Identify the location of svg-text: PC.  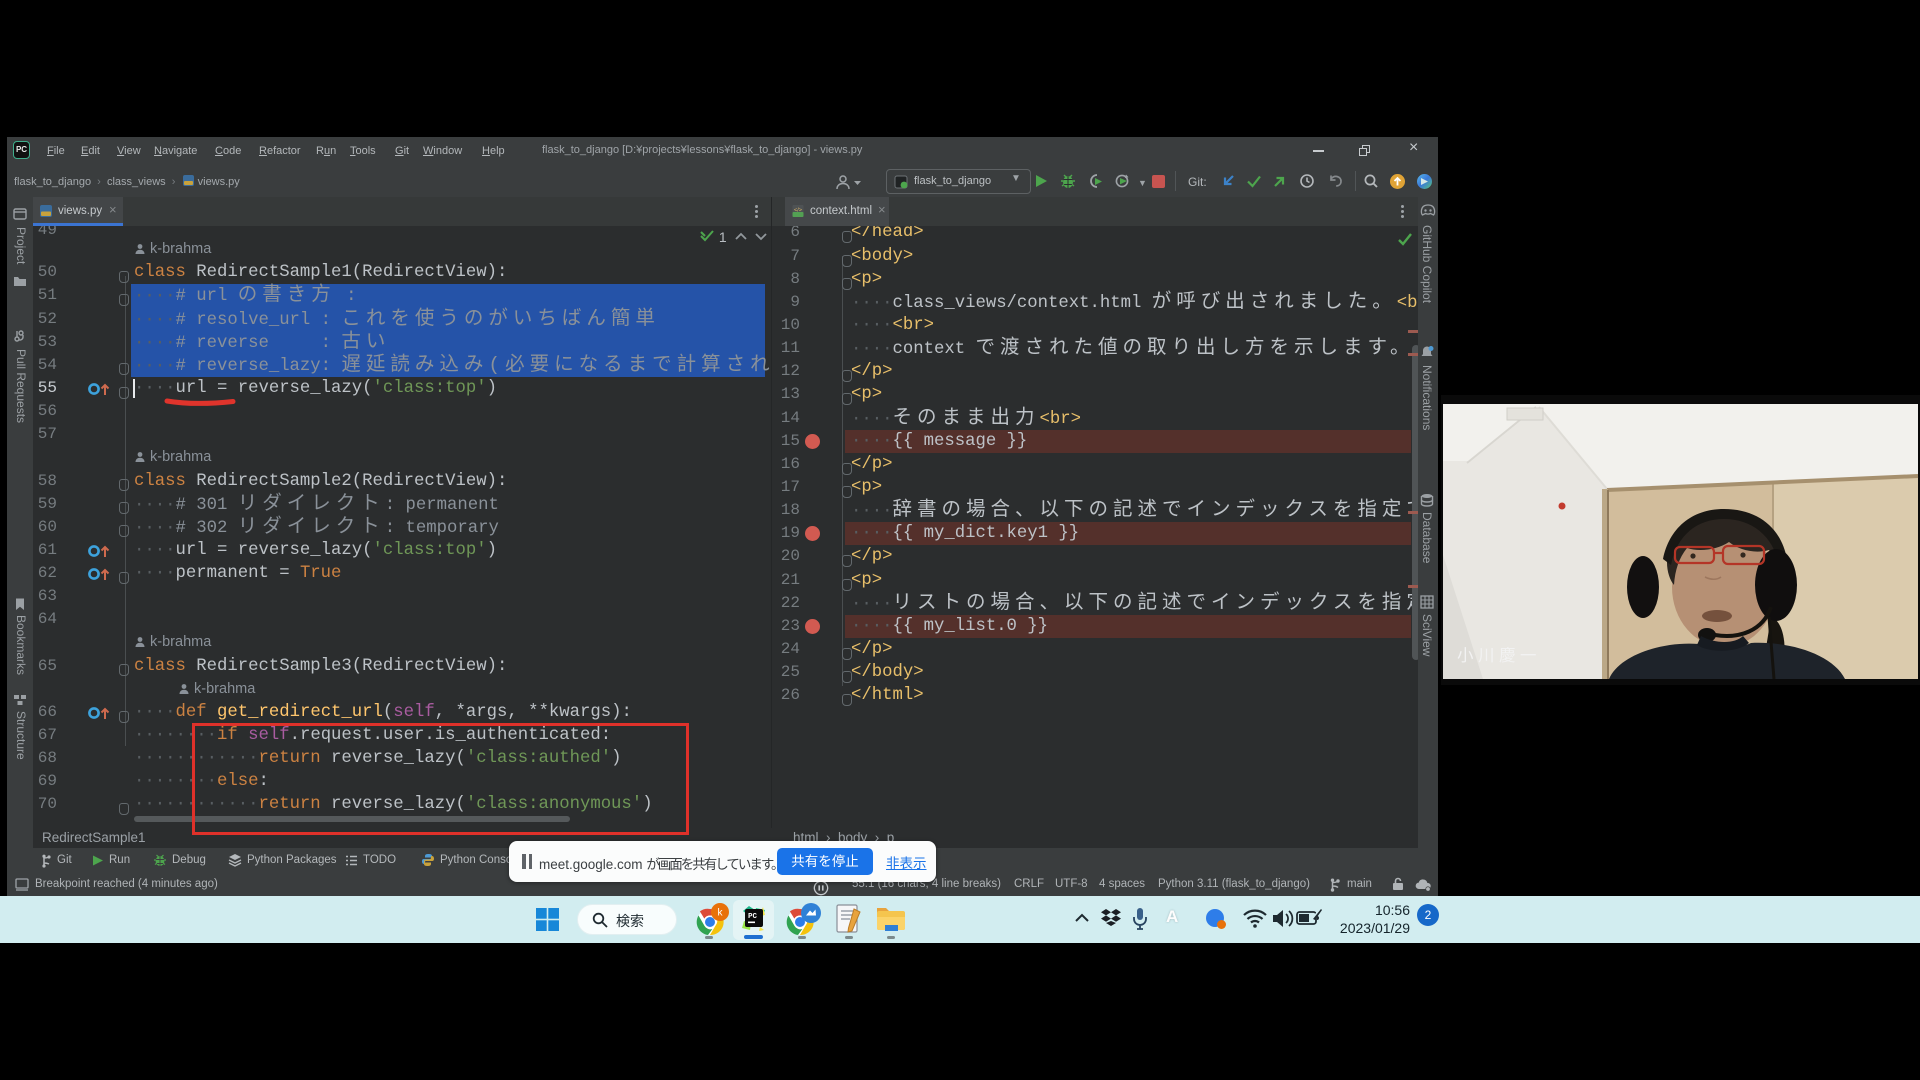
(753, 917).